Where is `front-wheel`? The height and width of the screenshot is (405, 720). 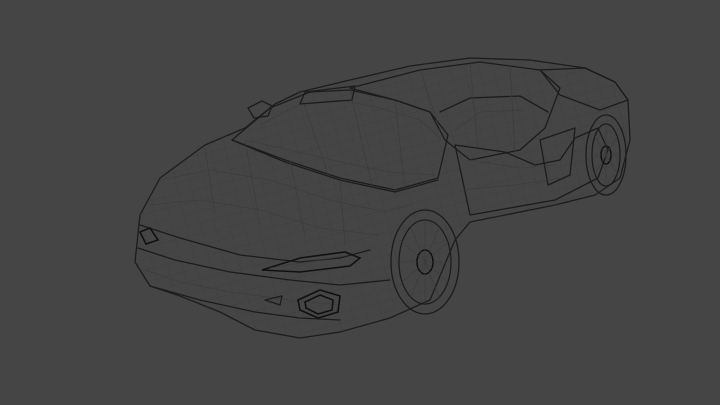
front-wheel is located at coordinates (425, 262).